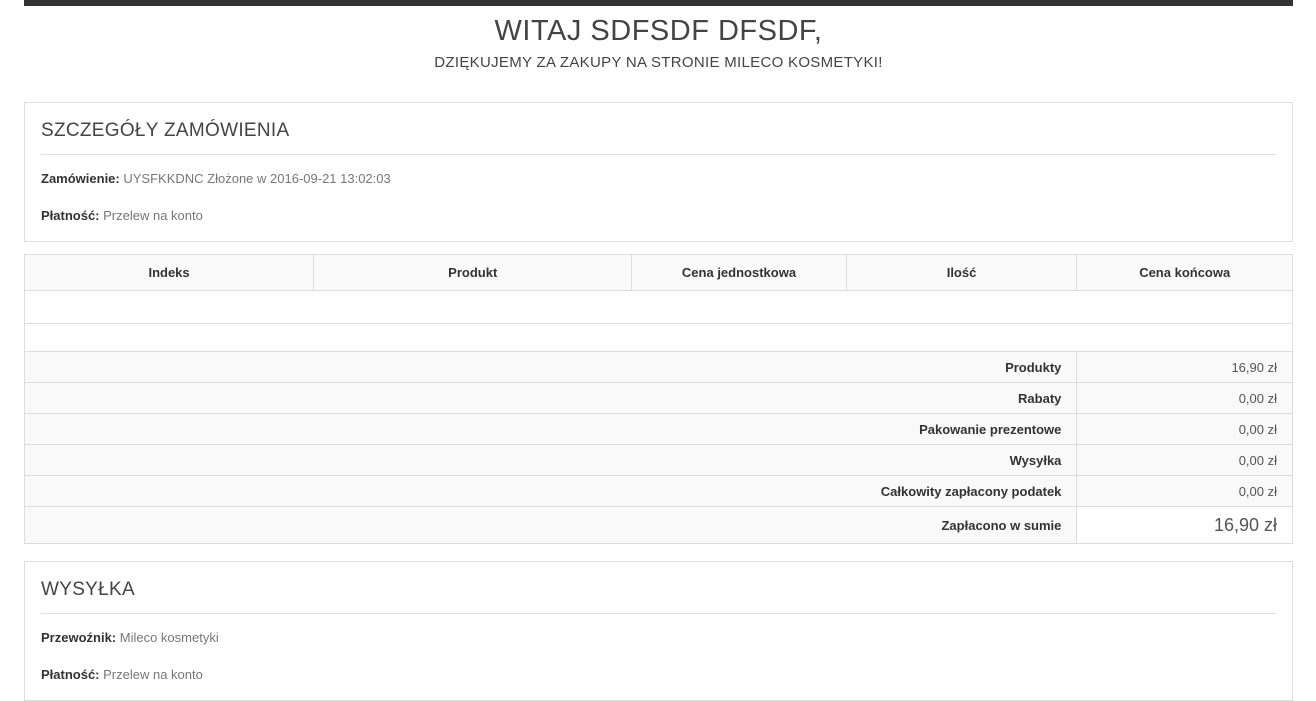 This screenshot has width=1316, height=701. I want to click on column-header-cena-jednostkowa: Cena jednostkowa, so click(739, 272).